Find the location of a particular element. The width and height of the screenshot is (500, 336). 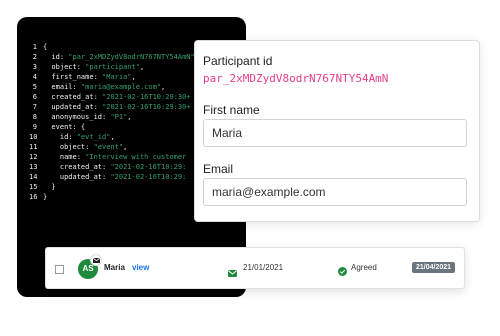

line-number: 7 is located at coordinates (34, 107).